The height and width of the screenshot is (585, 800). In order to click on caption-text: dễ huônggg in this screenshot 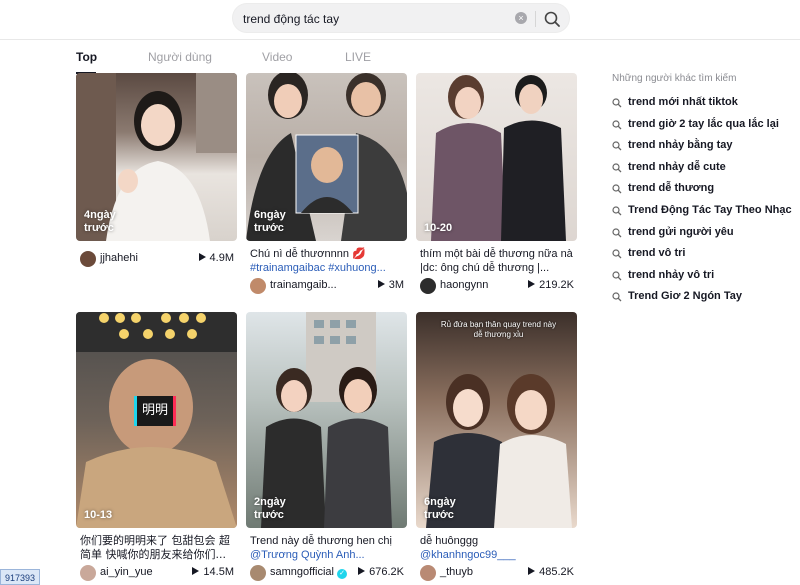, I will do `click(449, 541)`.